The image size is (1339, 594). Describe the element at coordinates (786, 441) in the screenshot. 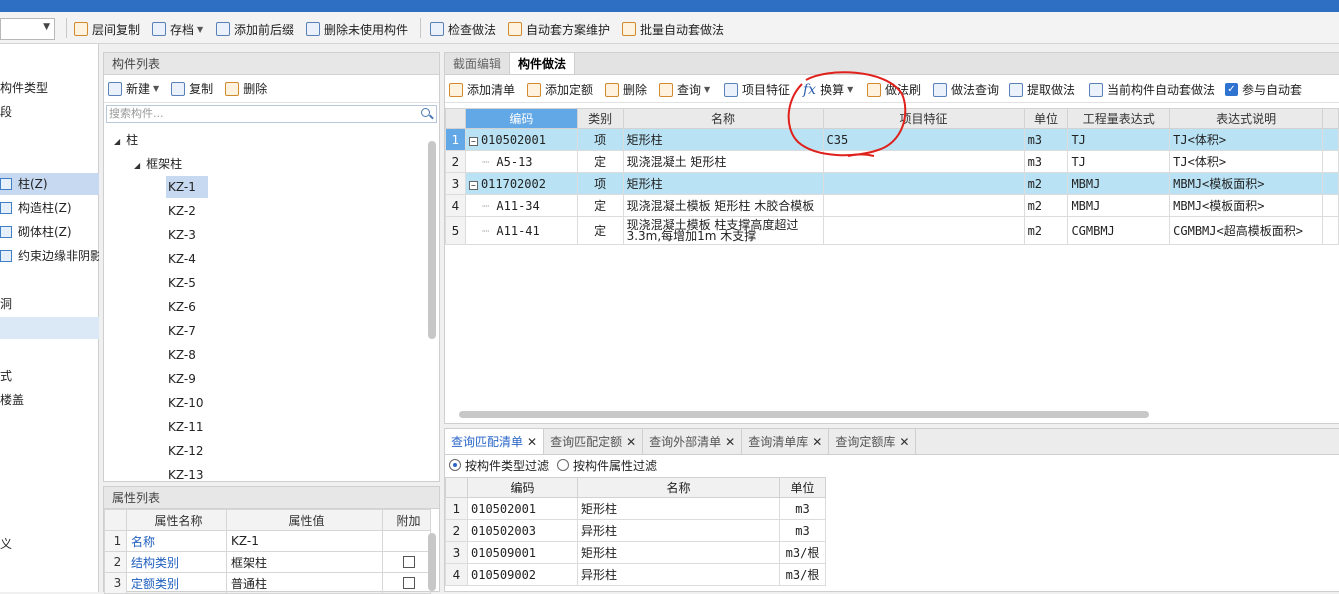

I see `tab-list-library: 查询清单库 ✕` at that location.